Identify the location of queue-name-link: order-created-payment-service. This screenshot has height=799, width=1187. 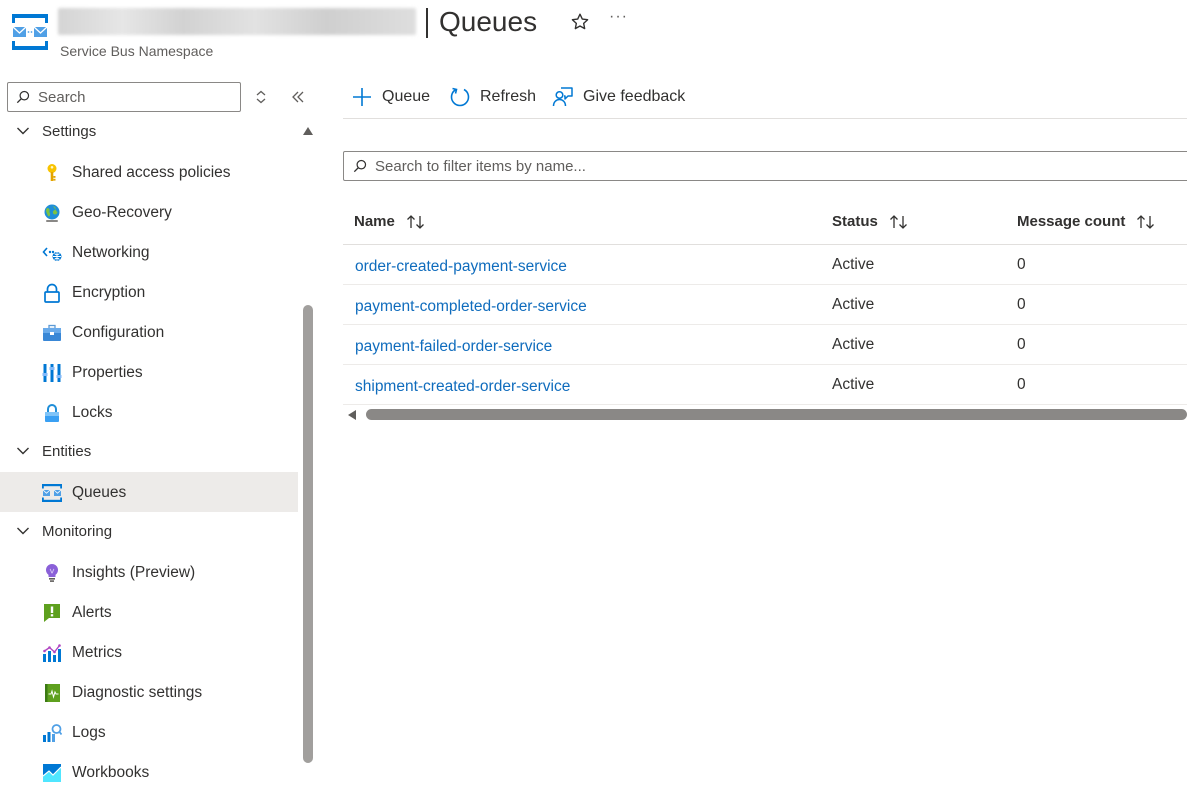
(461, 267).